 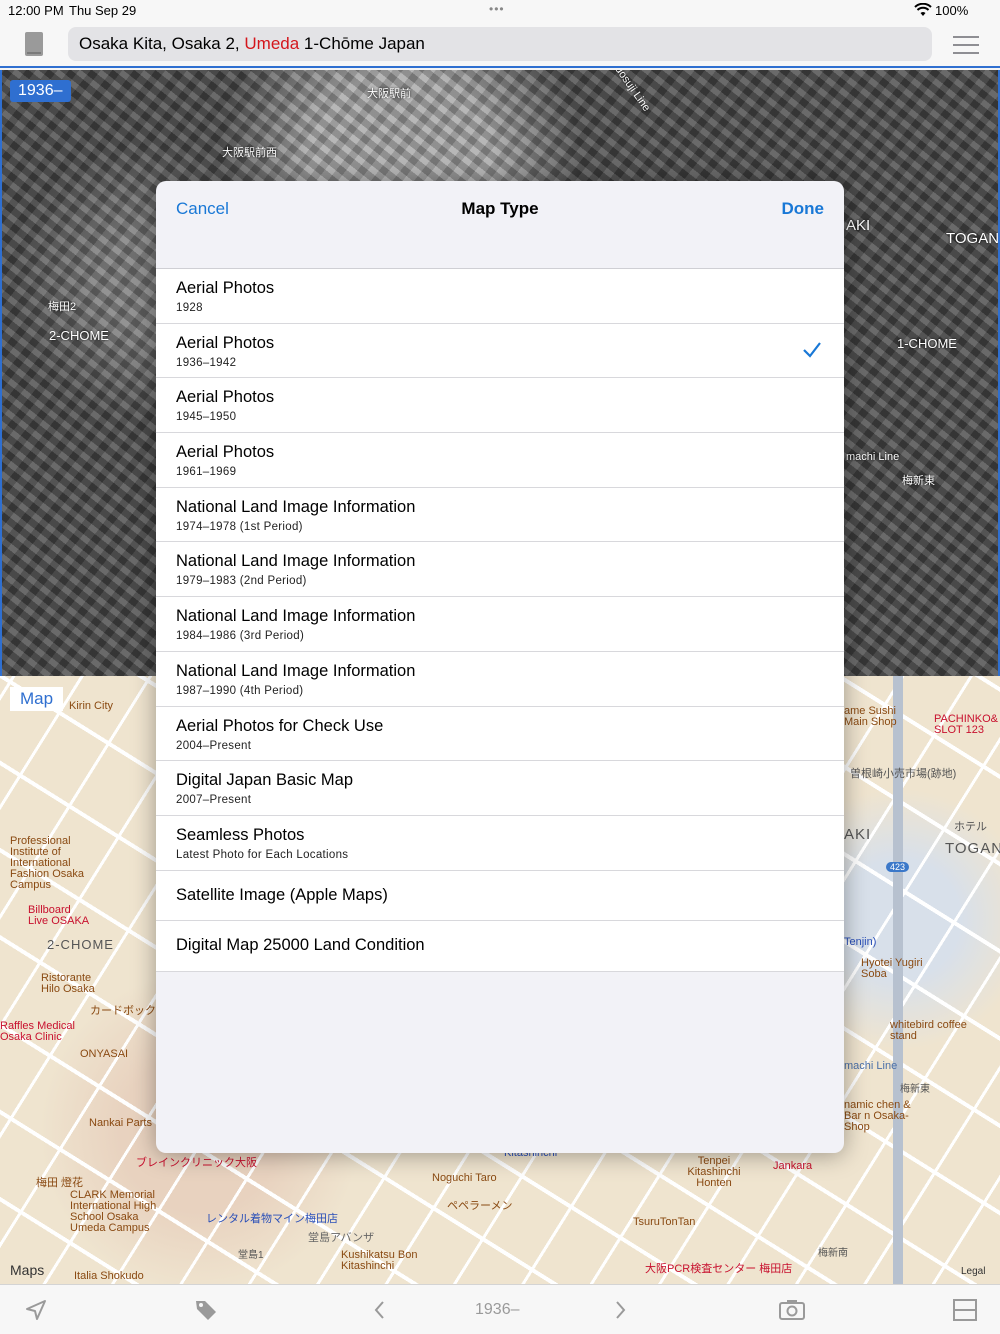 I want to click on map-label: Raffles Medical Osaka Clinic, so click(x=37, y=1031).